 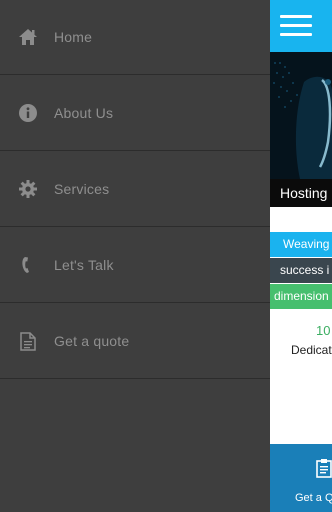 What do you see at coordinates (28, 189) in the screenshot?
I see `gear-icon` at bounding box center [28, 189].